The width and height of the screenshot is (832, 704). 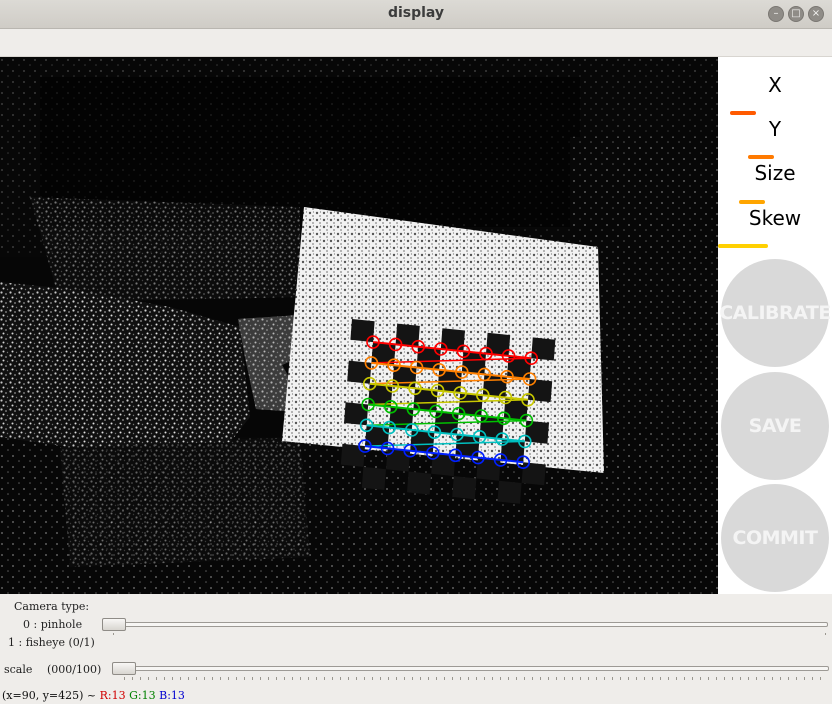 I want to click on metric-label-x: X, so click(x=775, y=85).